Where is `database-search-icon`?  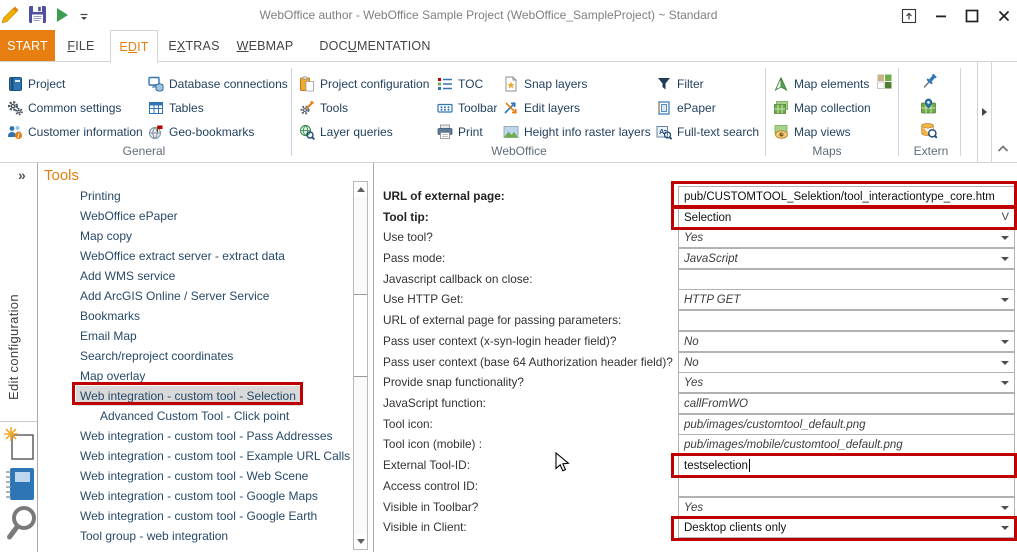 database-search-icon is located at coordinates (929, 133).